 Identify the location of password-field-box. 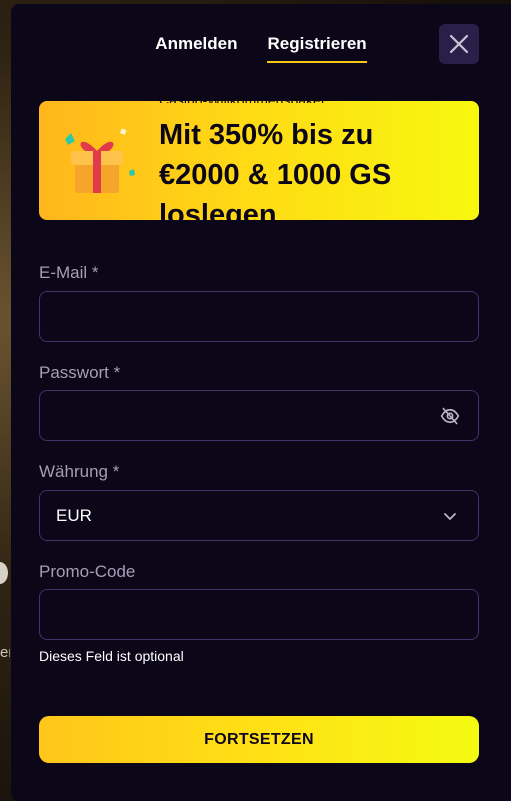
(259, 415).